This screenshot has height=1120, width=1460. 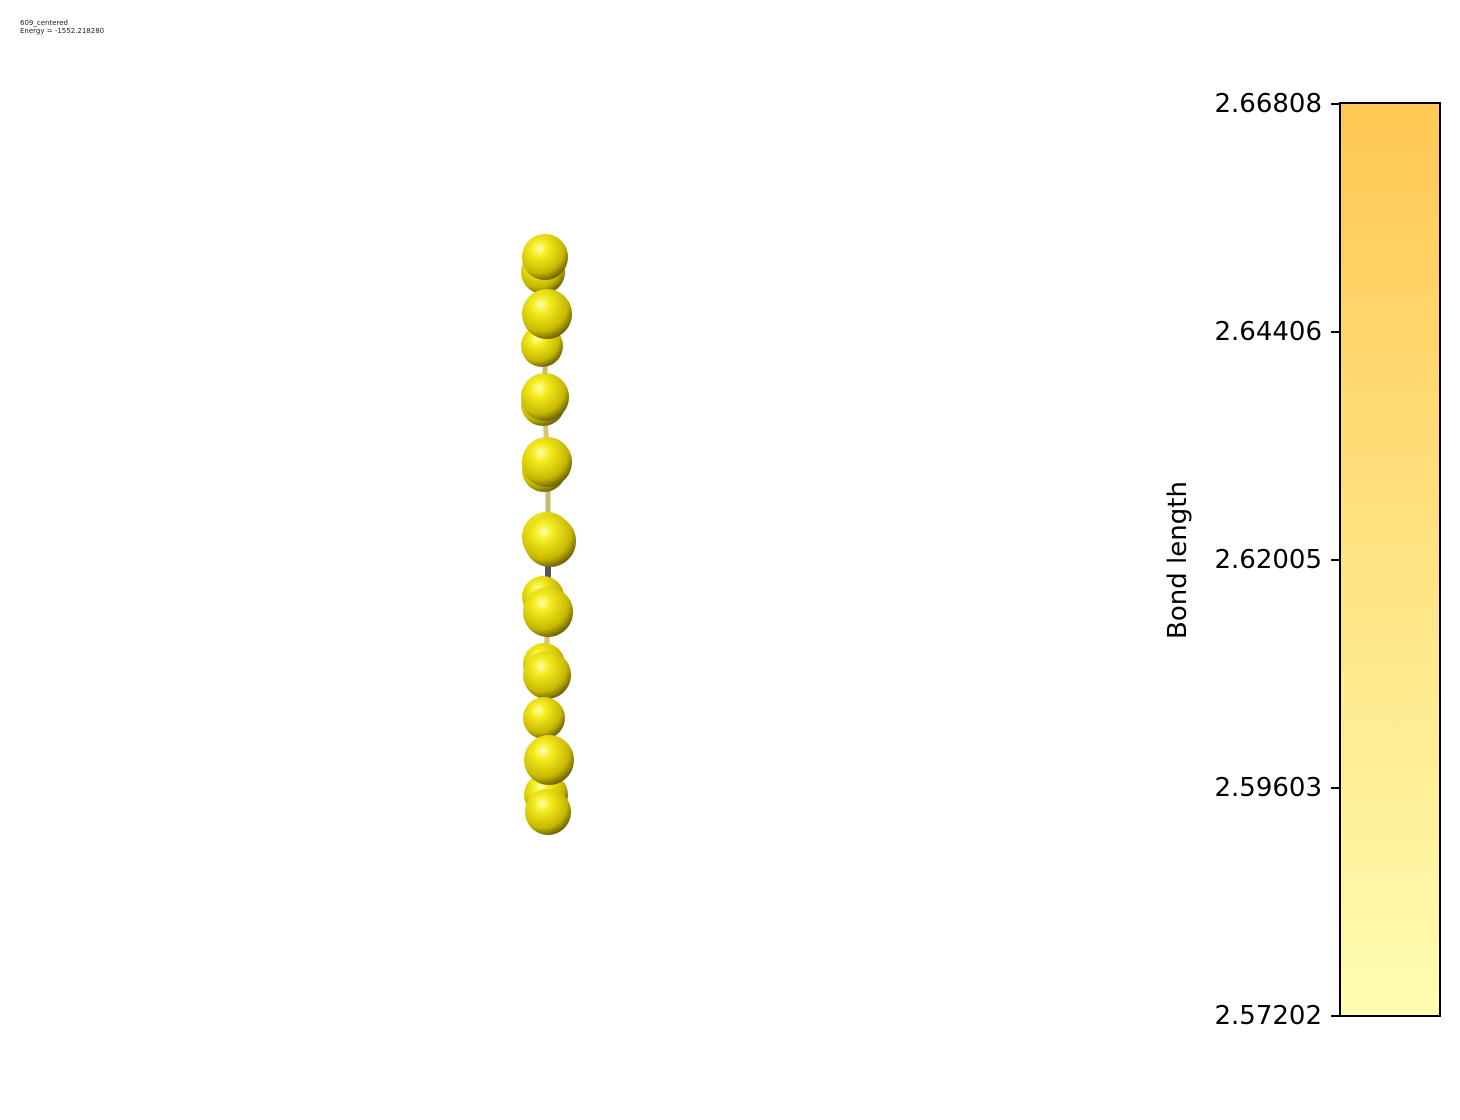 What do you see at coordinates (1268, 1016) in the screenshot?
I see `colorbar-tick-label: 2.57202` at bounding box center [1268, 1016].